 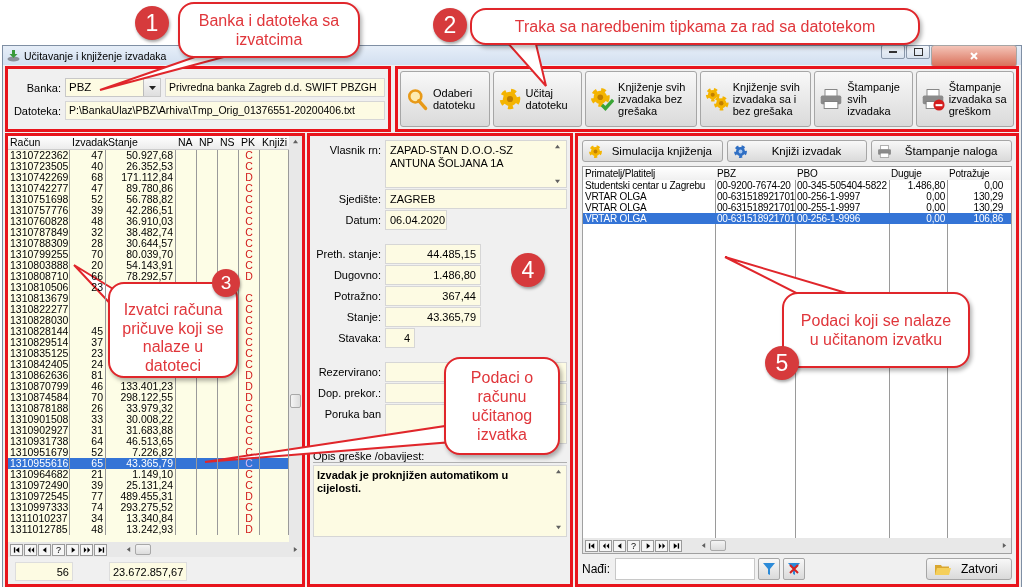 What do you see at coordinates (595, 151) in the screenshot?
I see `gear-icon` at bounding box center [595, 151].